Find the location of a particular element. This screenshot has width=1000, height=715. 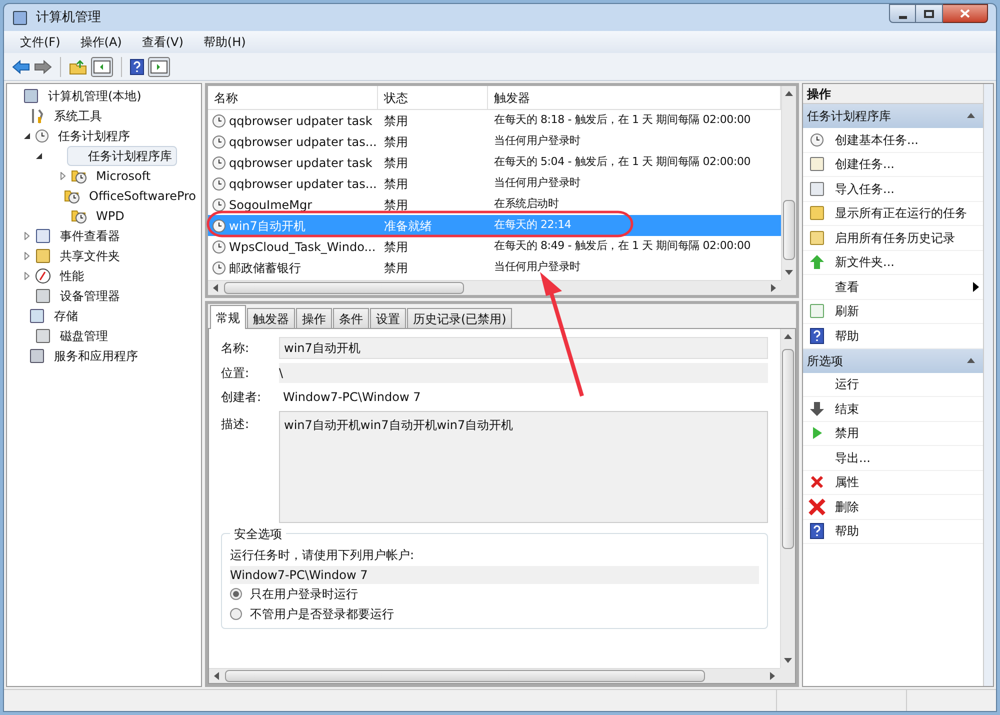

tab: 触发器 is located at coordinates (271, 318).